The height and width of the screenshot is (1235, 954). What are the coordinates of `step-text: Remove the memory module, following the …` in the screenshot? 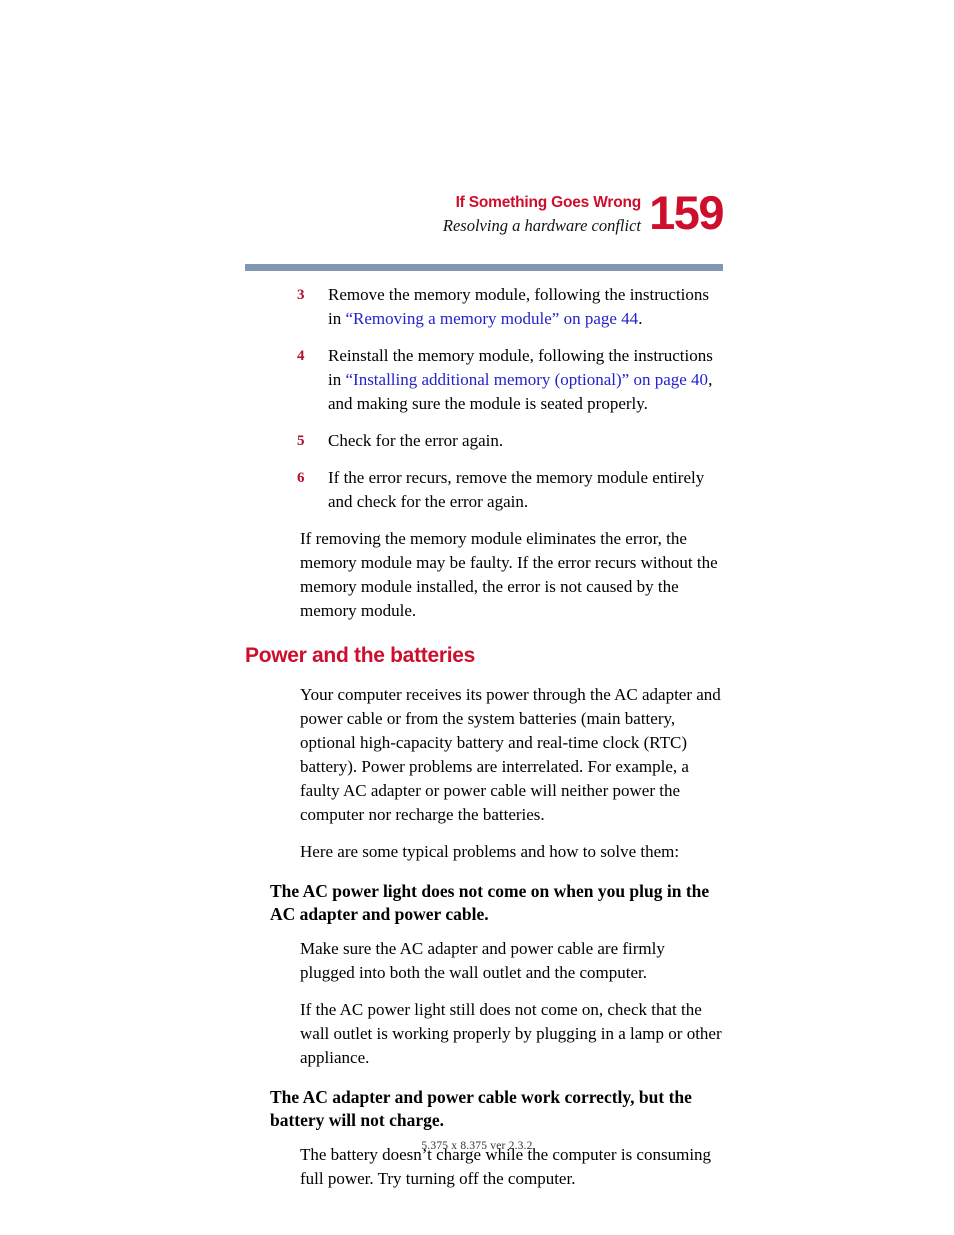 It's located at (525, 307).